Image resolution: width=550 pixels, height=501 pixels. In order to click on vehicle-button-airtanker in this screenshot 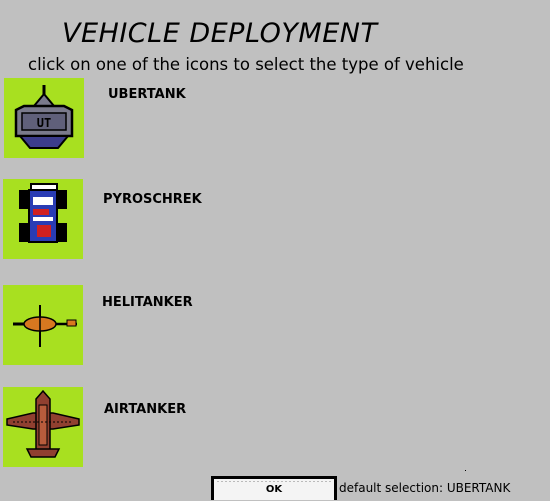, I will do `click(43, 427)`.